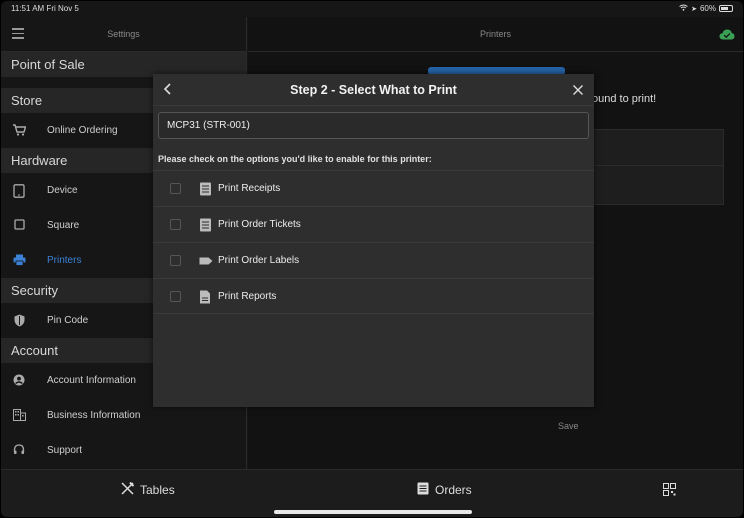  Describe the element at coordinates (45, 8) in the screenshot. I see `status-time: 11:51 AM Fri Nov 5` at that location.